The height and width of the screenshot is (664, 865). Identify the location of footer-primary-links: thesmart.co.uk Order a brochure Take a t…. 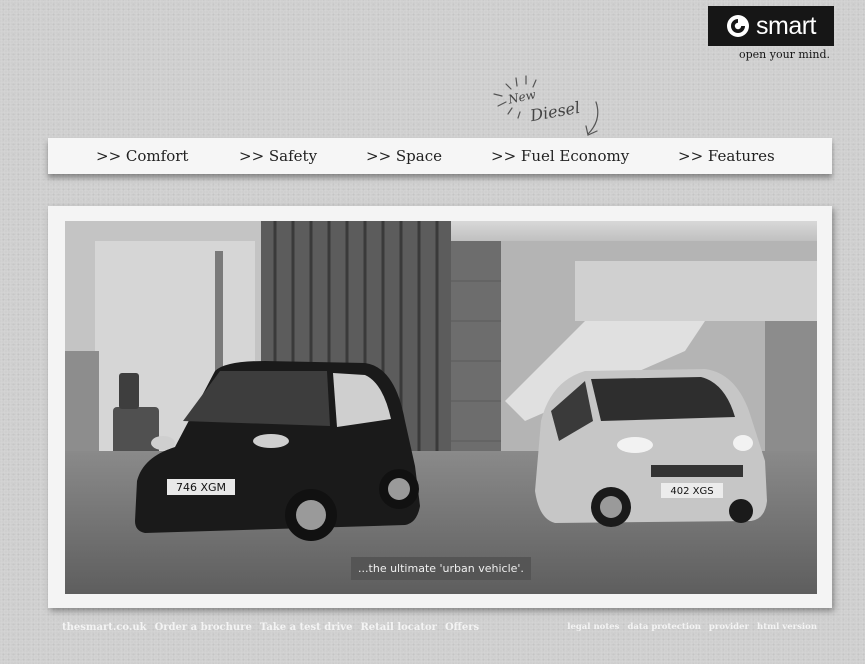
(270, 627).